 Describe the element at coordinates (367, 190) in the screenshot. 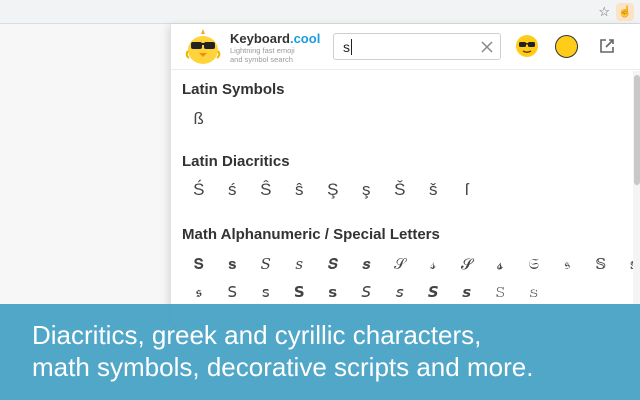

I see `glyph-item: ş` at that location.